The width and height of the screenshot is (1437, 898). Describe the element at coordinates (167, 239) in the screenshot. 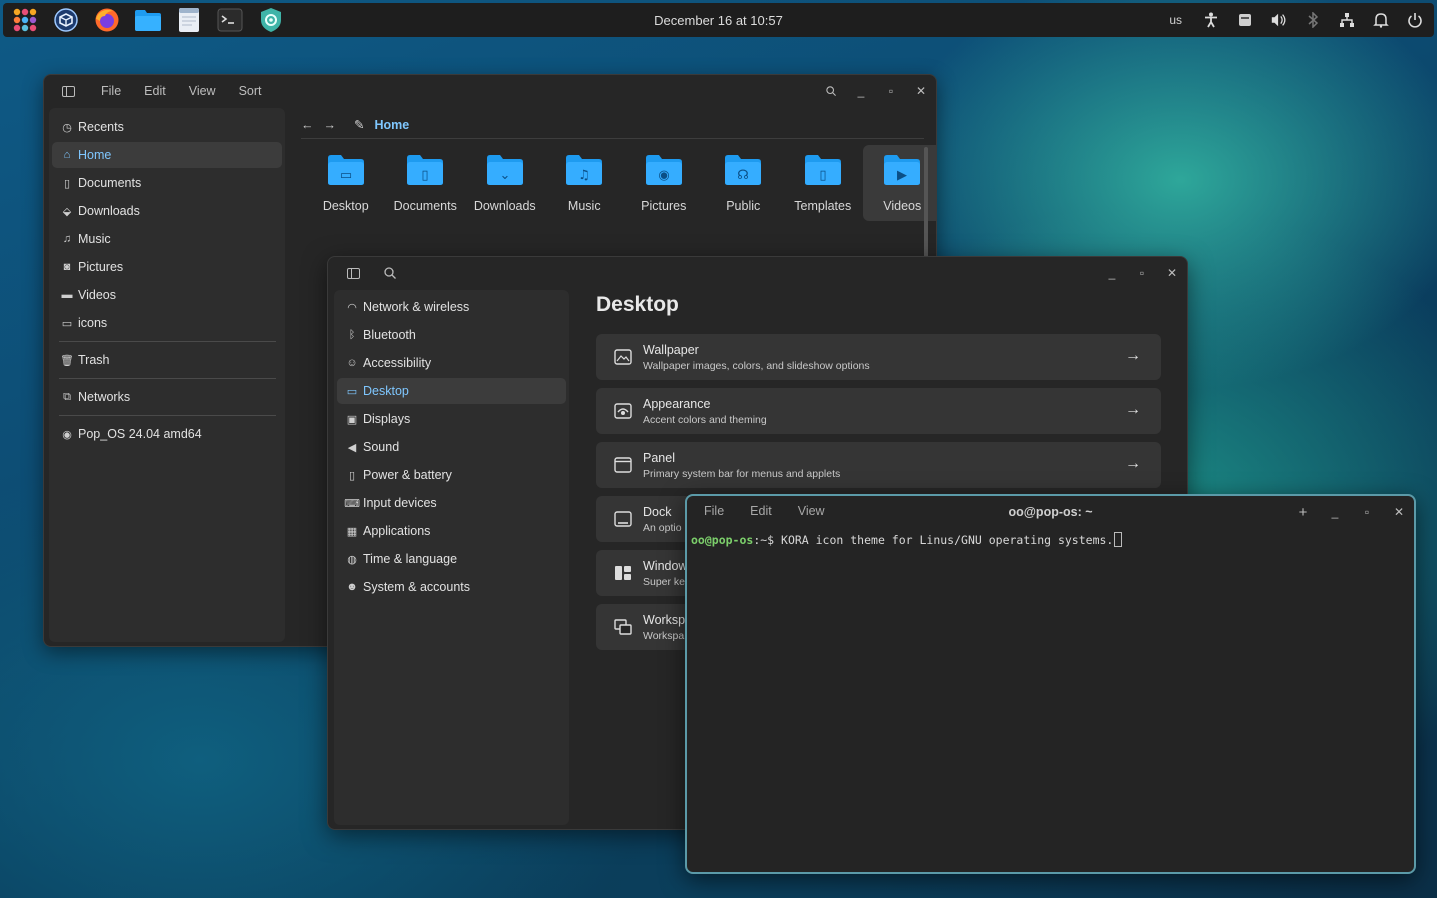

I see `sidebar-item-music: ♫ Music` at that location.